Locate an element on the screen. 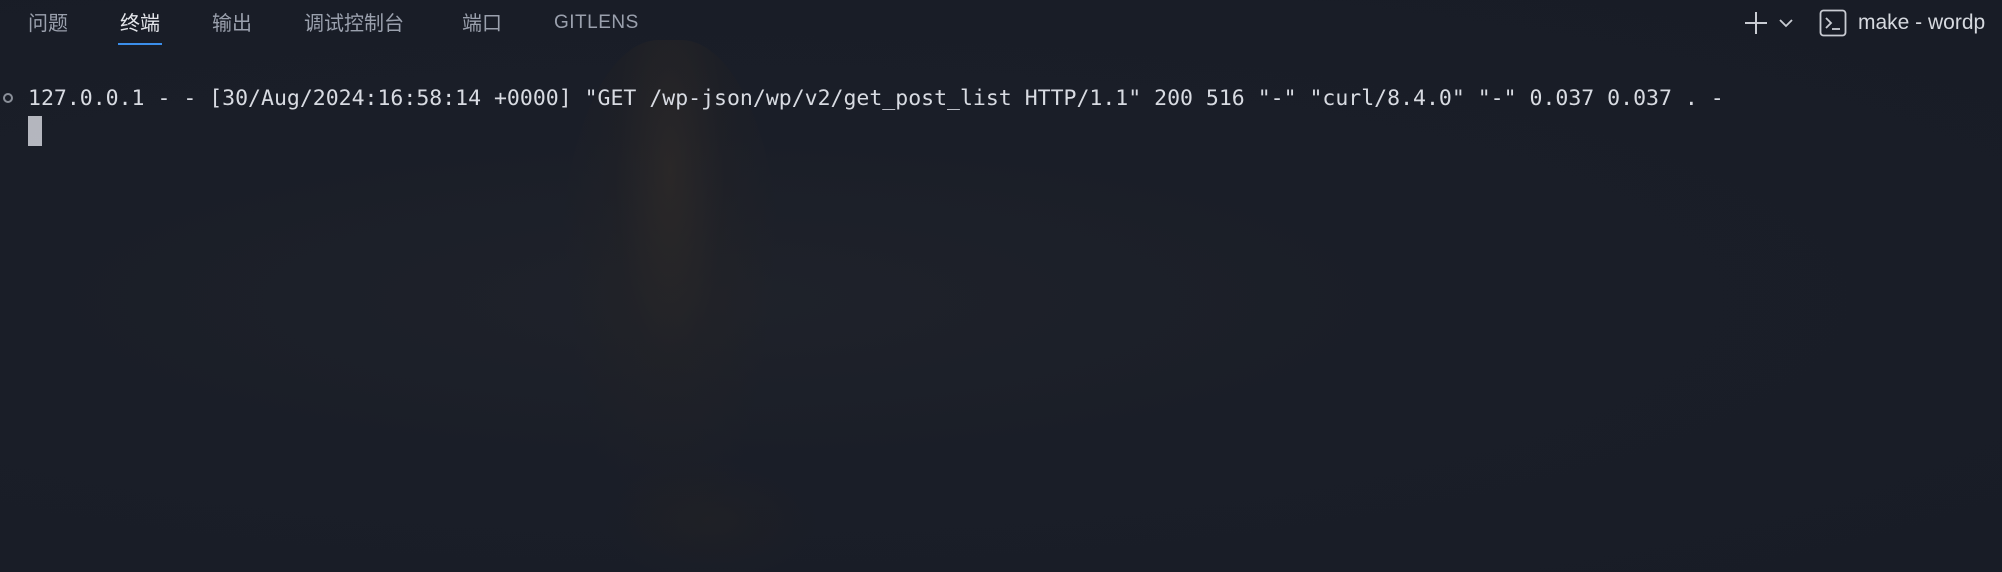 Image resolution: width=2002 pixels, height=572 pixels. command-decoration-icon is located at coordinates (8, 98).